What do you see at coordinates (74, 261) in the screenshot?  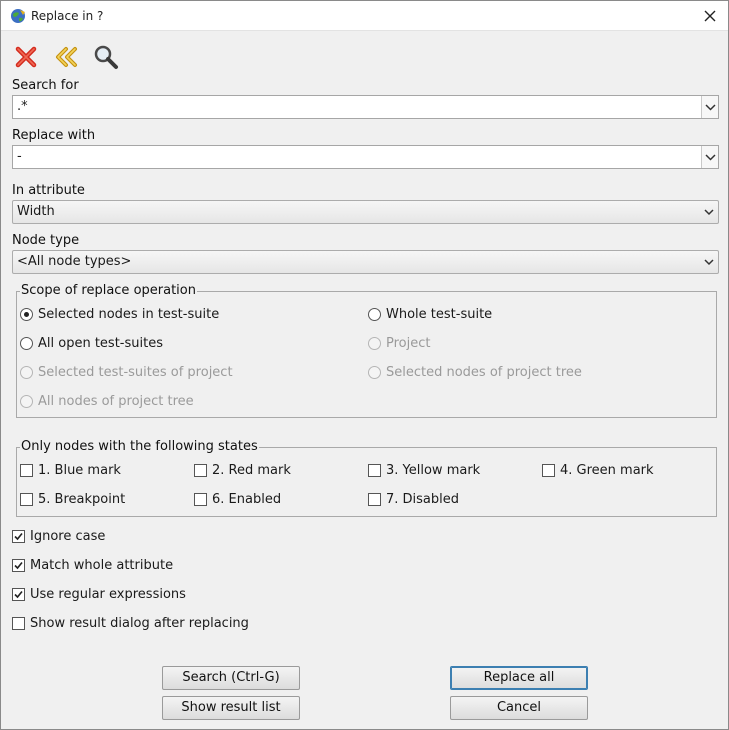 I see `node-type-value: <All node types>` at bounding box center [74, 261].